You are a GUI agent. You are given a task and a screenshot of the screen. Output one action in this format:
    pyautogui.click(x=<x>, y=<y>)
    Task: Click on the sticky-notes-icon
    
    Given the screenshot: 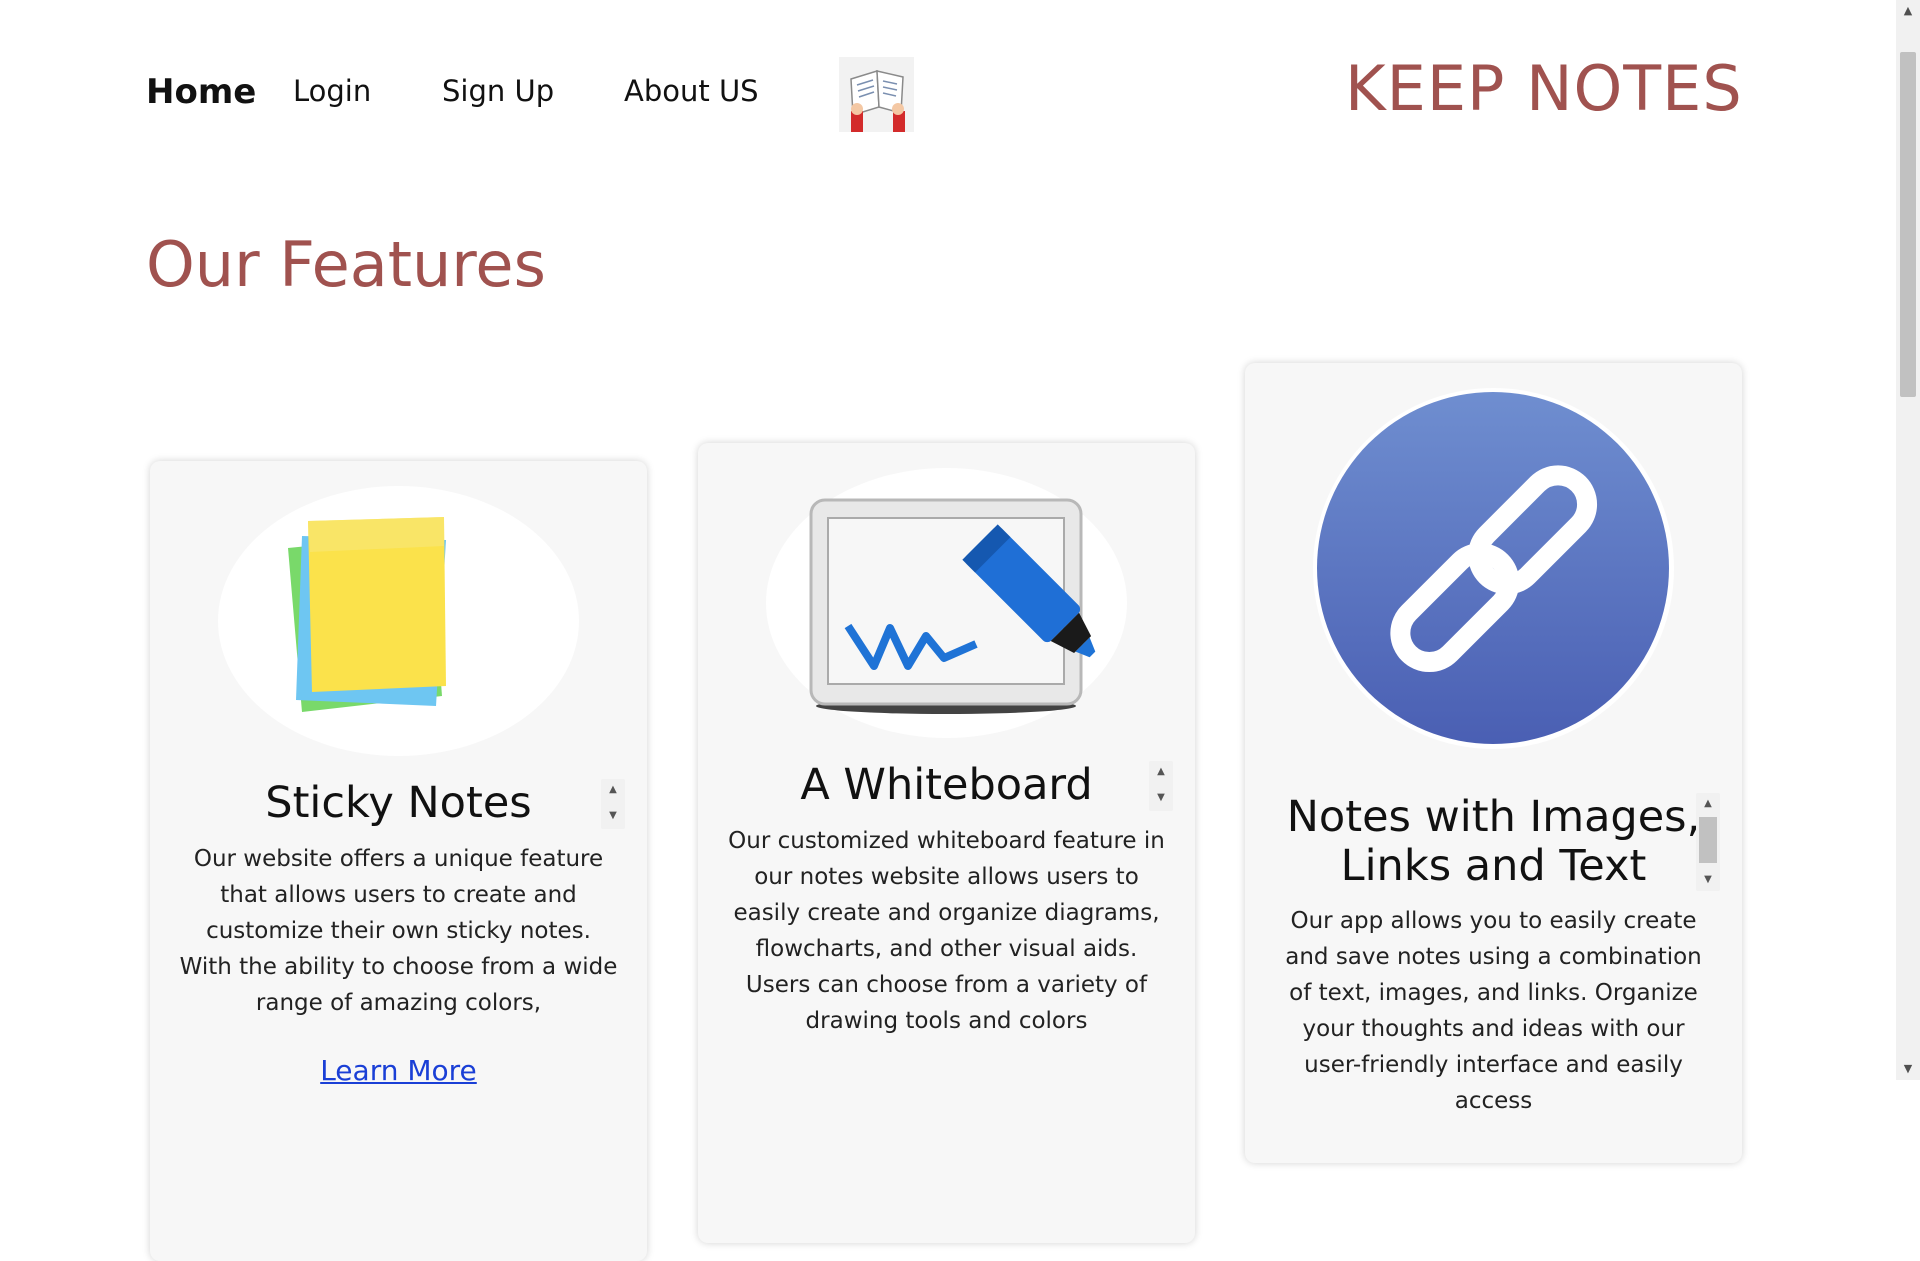 What is the action you would take?
    pyautogui.click(x=398, y=621)
    